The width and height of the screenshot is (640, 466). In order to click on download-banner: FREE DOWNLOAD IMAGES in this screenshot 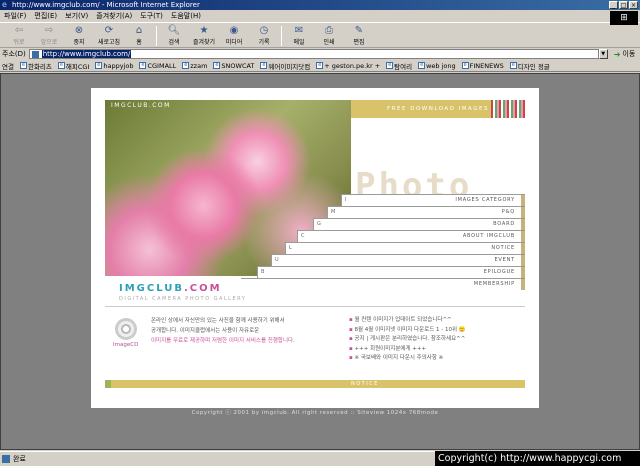, I will do `click(438, 109)`.